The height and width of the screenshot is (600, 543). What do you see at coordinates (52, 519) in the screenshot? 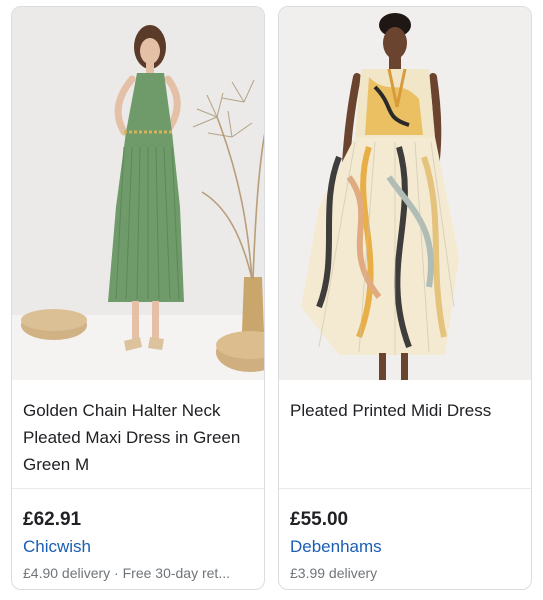
I see `product-price: £62.91` at bounding box center [52, 519].